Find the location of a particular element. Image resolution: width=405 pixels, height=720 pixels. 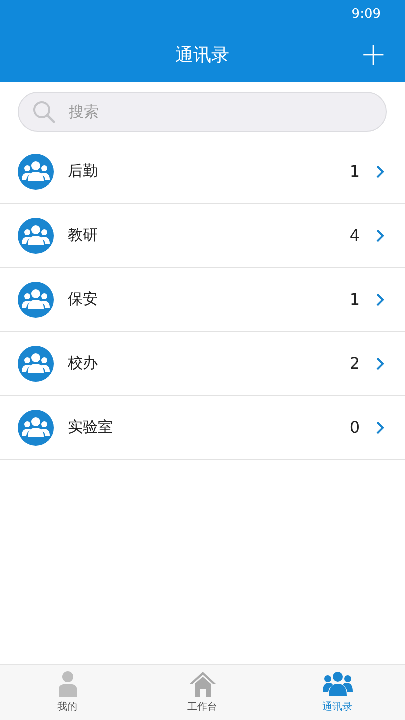

member-count: 0 is located at coordinates (355, 427).